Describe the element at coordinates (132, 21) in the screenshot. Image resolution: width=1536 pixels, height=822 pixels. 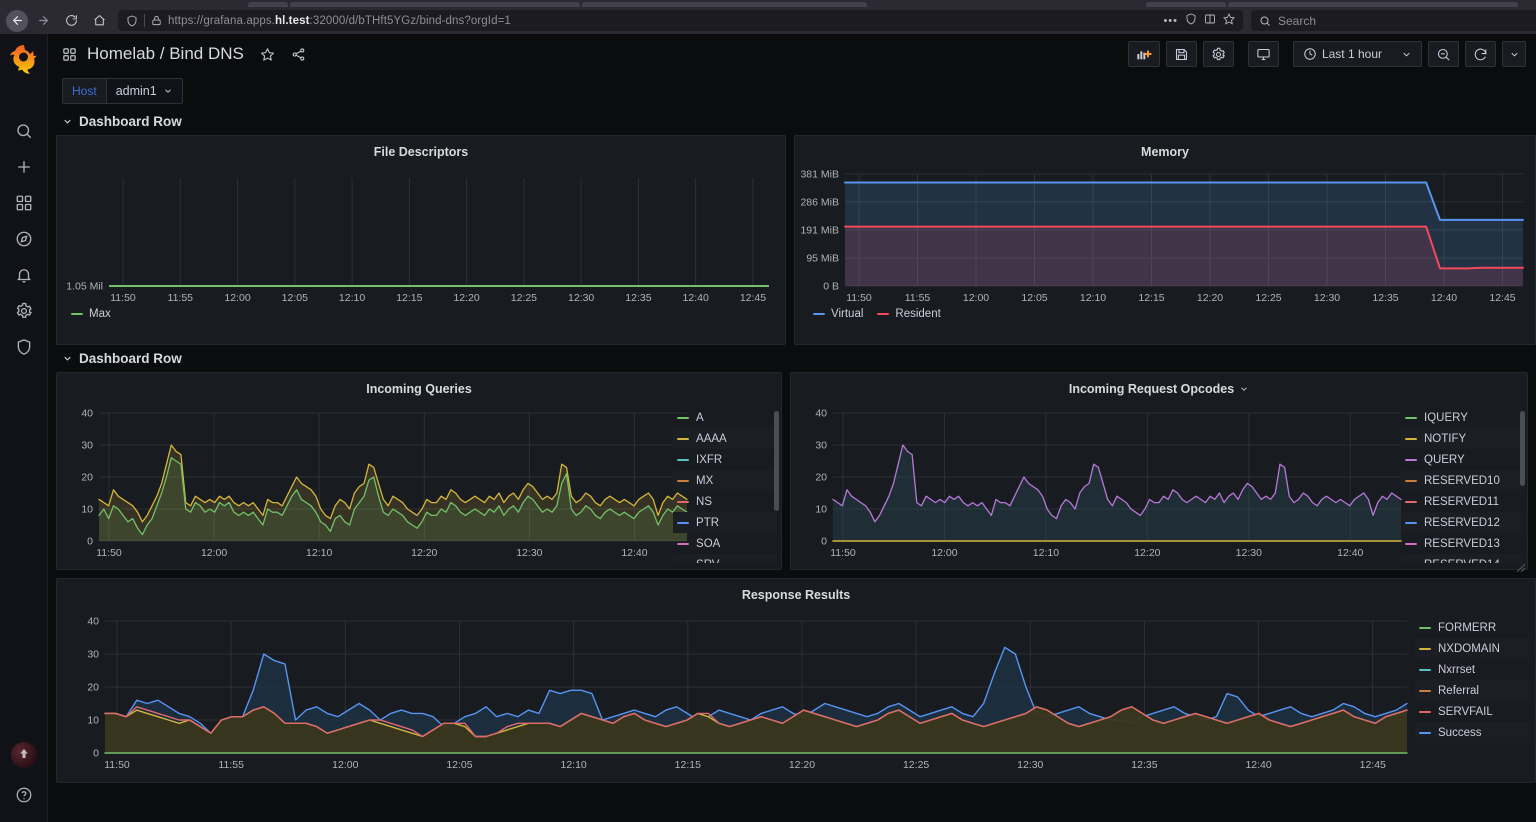
I see `tracking-protection-icon` at that location.